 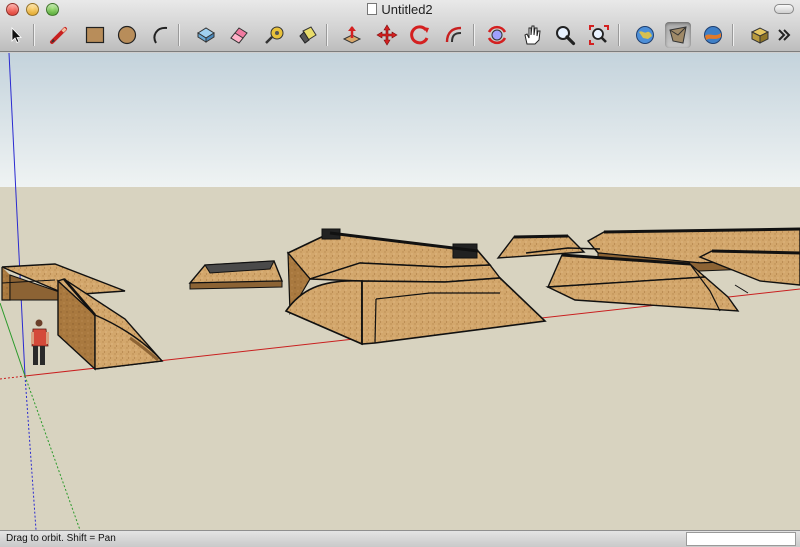 What do you see at coordinates (741, 539) in the screenshot?
I see `measurements-box` at bounding box center [741, 539].